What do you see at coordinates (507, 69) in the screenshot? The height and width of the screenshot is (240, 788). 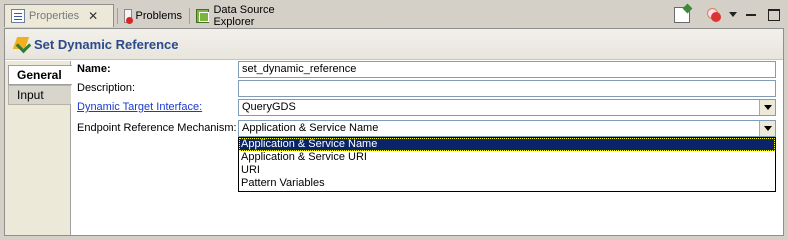 I see `name-field: set_dynamic_reference` at bounding box center [507, 69].